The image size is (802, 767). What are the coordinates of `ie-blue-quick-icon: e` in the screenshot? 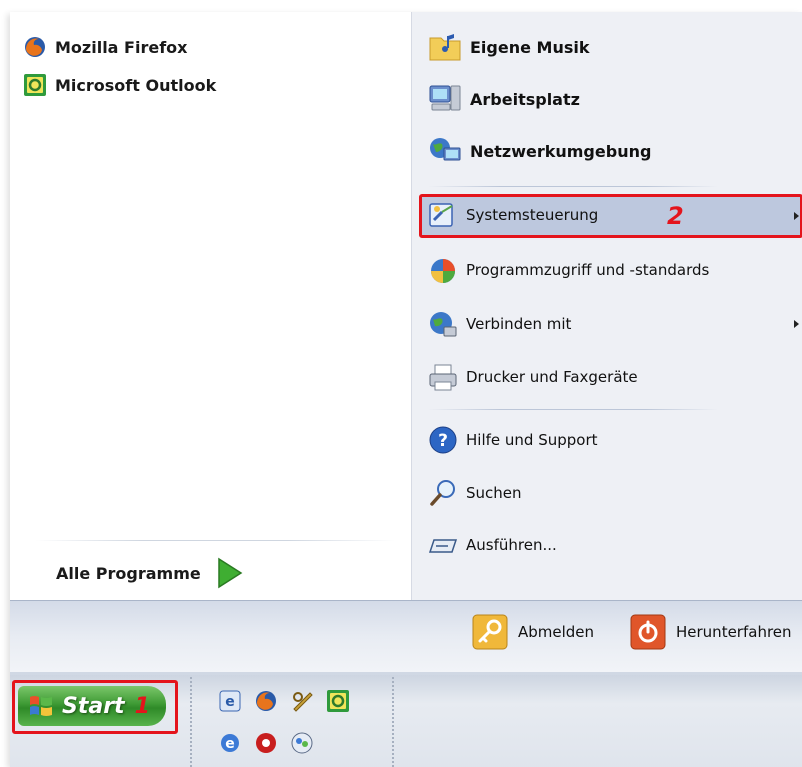 It's located at (230, 743).